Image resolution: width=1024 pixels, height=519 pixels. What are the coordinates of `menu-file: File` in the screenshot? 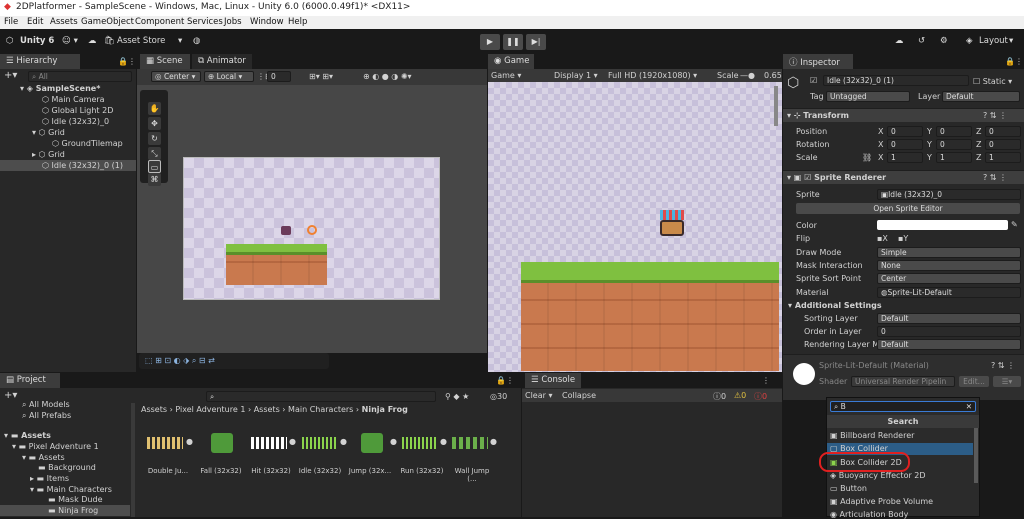 It's located at (11, 22).